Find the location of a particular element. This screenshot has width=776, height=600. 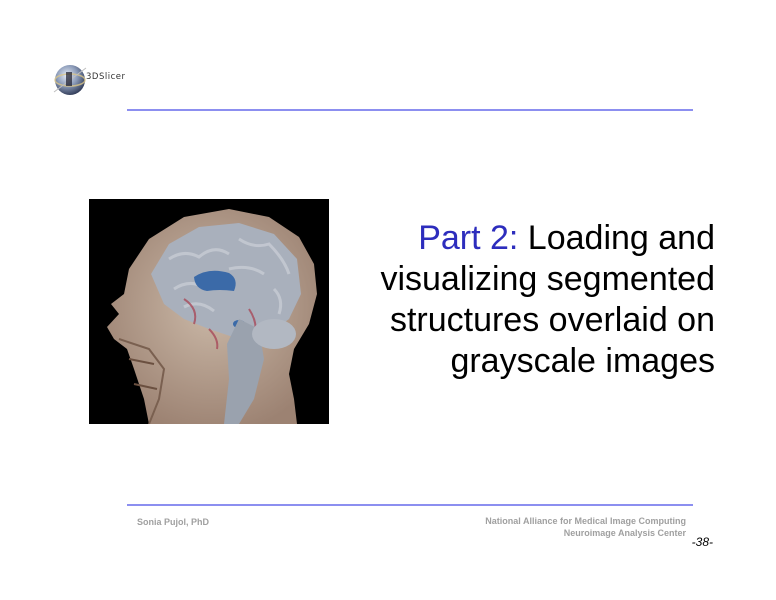

slicer-logo: 3DSlicer is located at coordinates (96, 80).